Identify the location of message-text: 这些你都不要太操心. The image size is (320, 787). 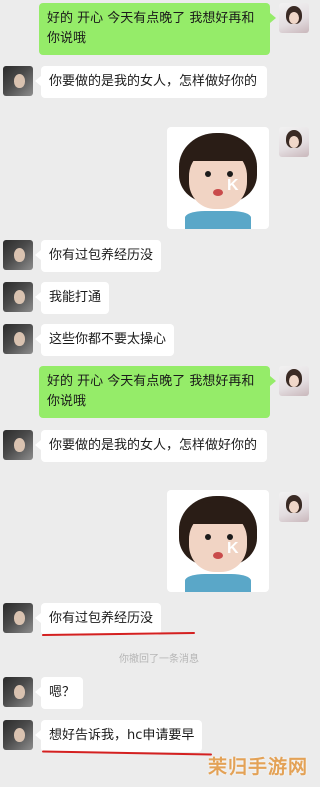
(108, 339).